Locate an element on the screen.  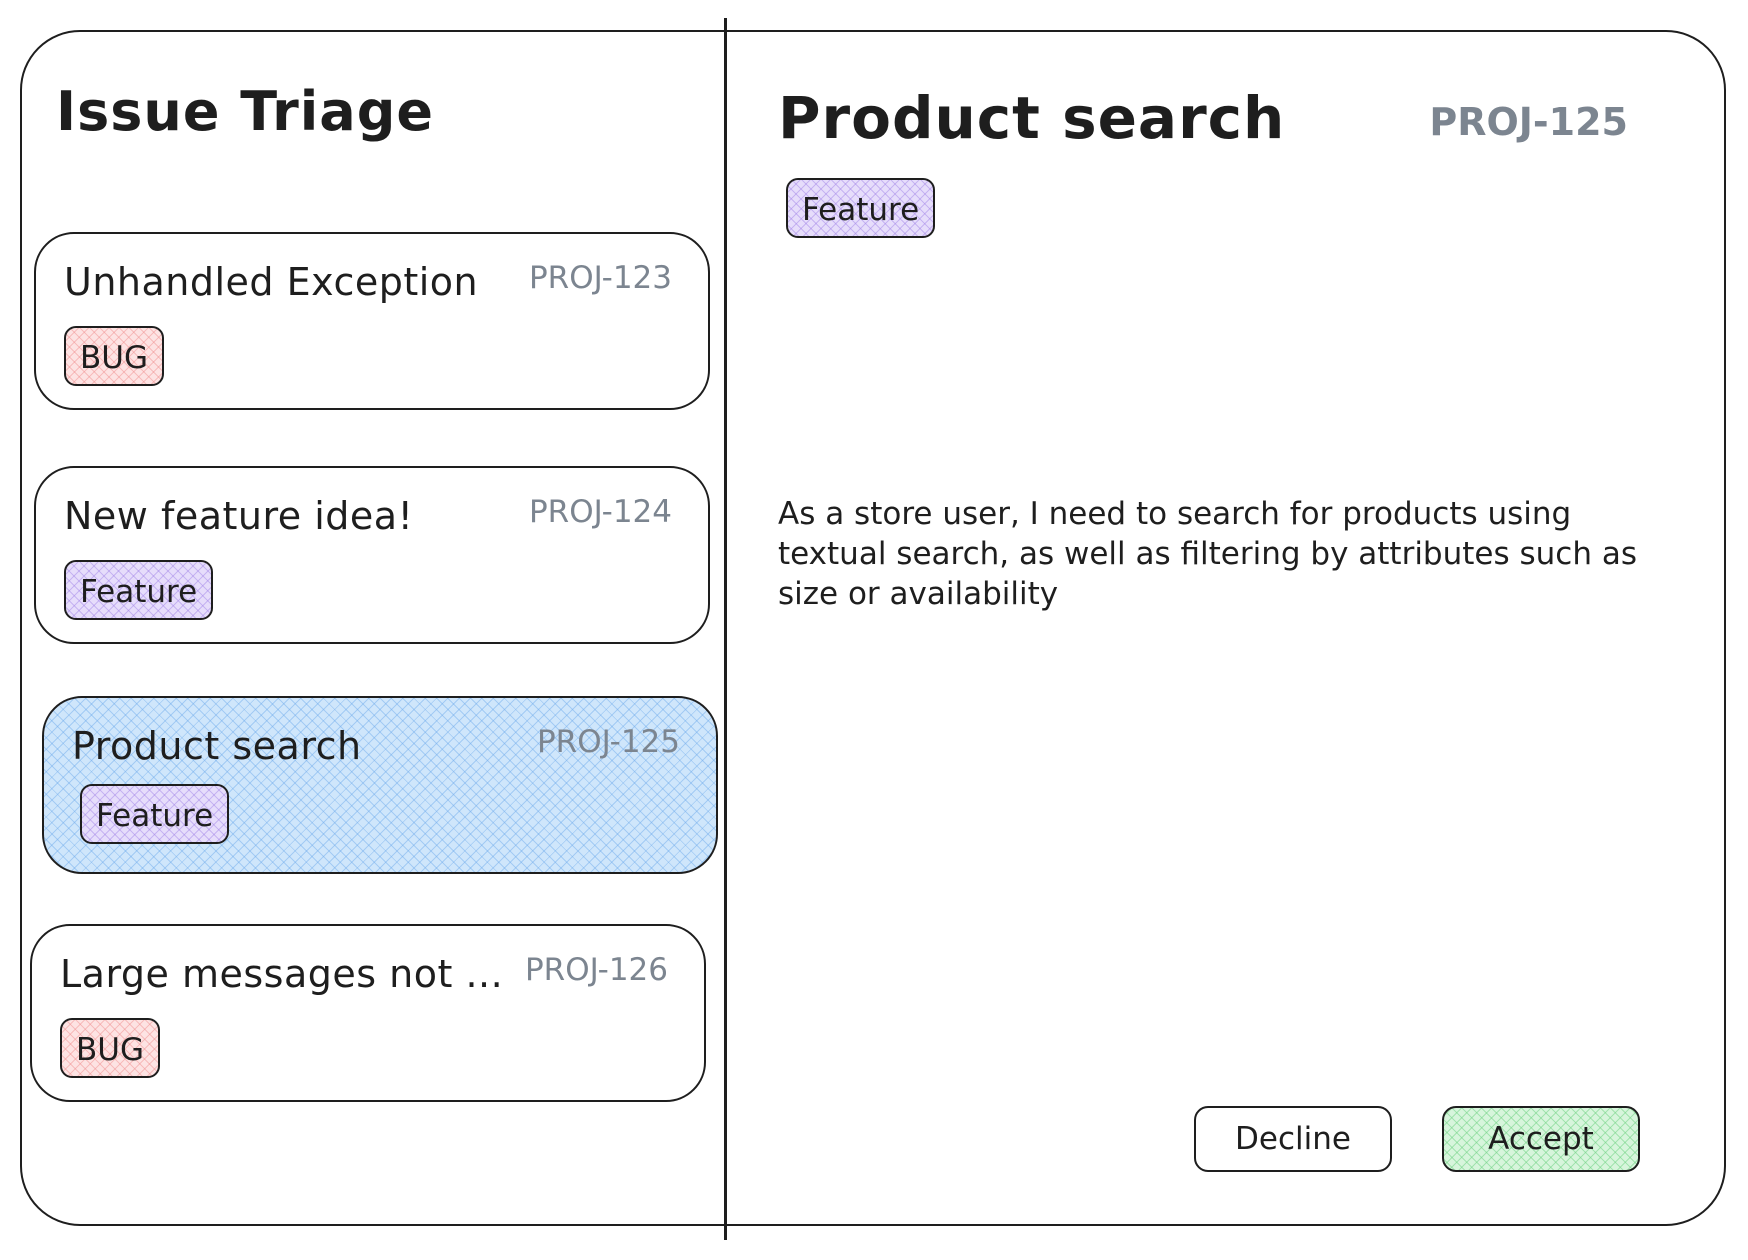
issue-card-proj-123: Unhandled Exception PROJ-123 BUG is located at coordinates (372, 321).